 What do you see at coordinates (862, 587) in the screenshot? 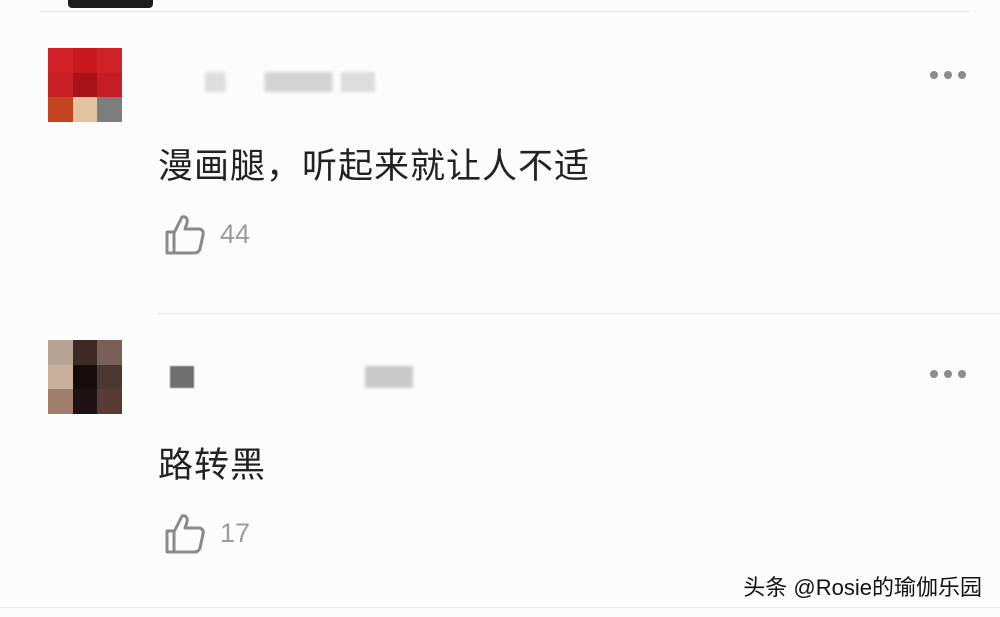
I see `watermark: 头条 @Rosie的瑜伽乐园` at bounding box center [862, 587].